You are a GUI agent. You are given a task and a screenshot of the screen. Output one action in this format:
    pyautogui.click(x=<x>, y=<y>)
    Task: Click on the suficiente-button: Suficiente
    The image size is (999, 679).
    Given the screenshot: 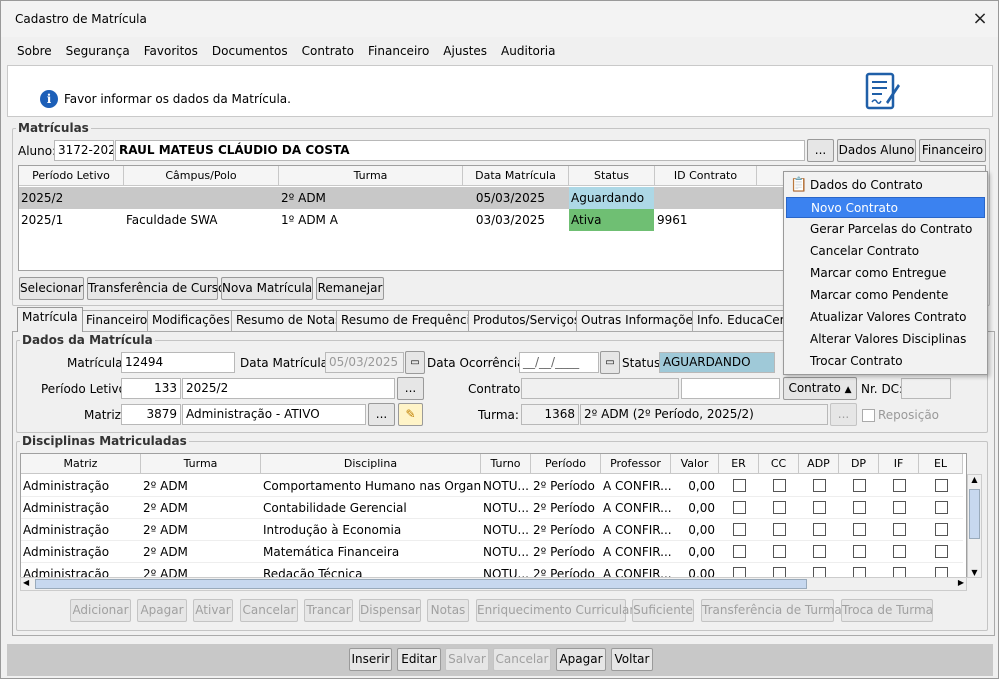 What is the action you would take?
    pyautogui.click(x=663, y=610)
    